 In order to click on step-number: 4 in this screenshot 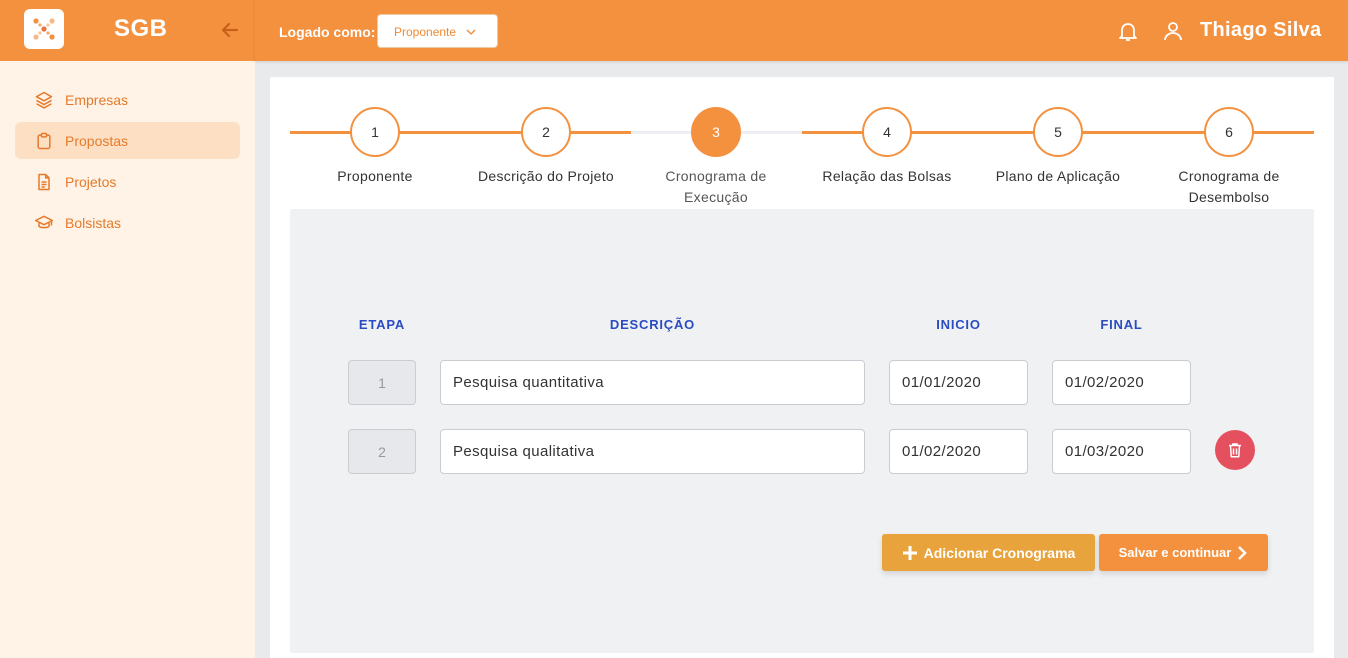, I will do `click(887, 132)`.